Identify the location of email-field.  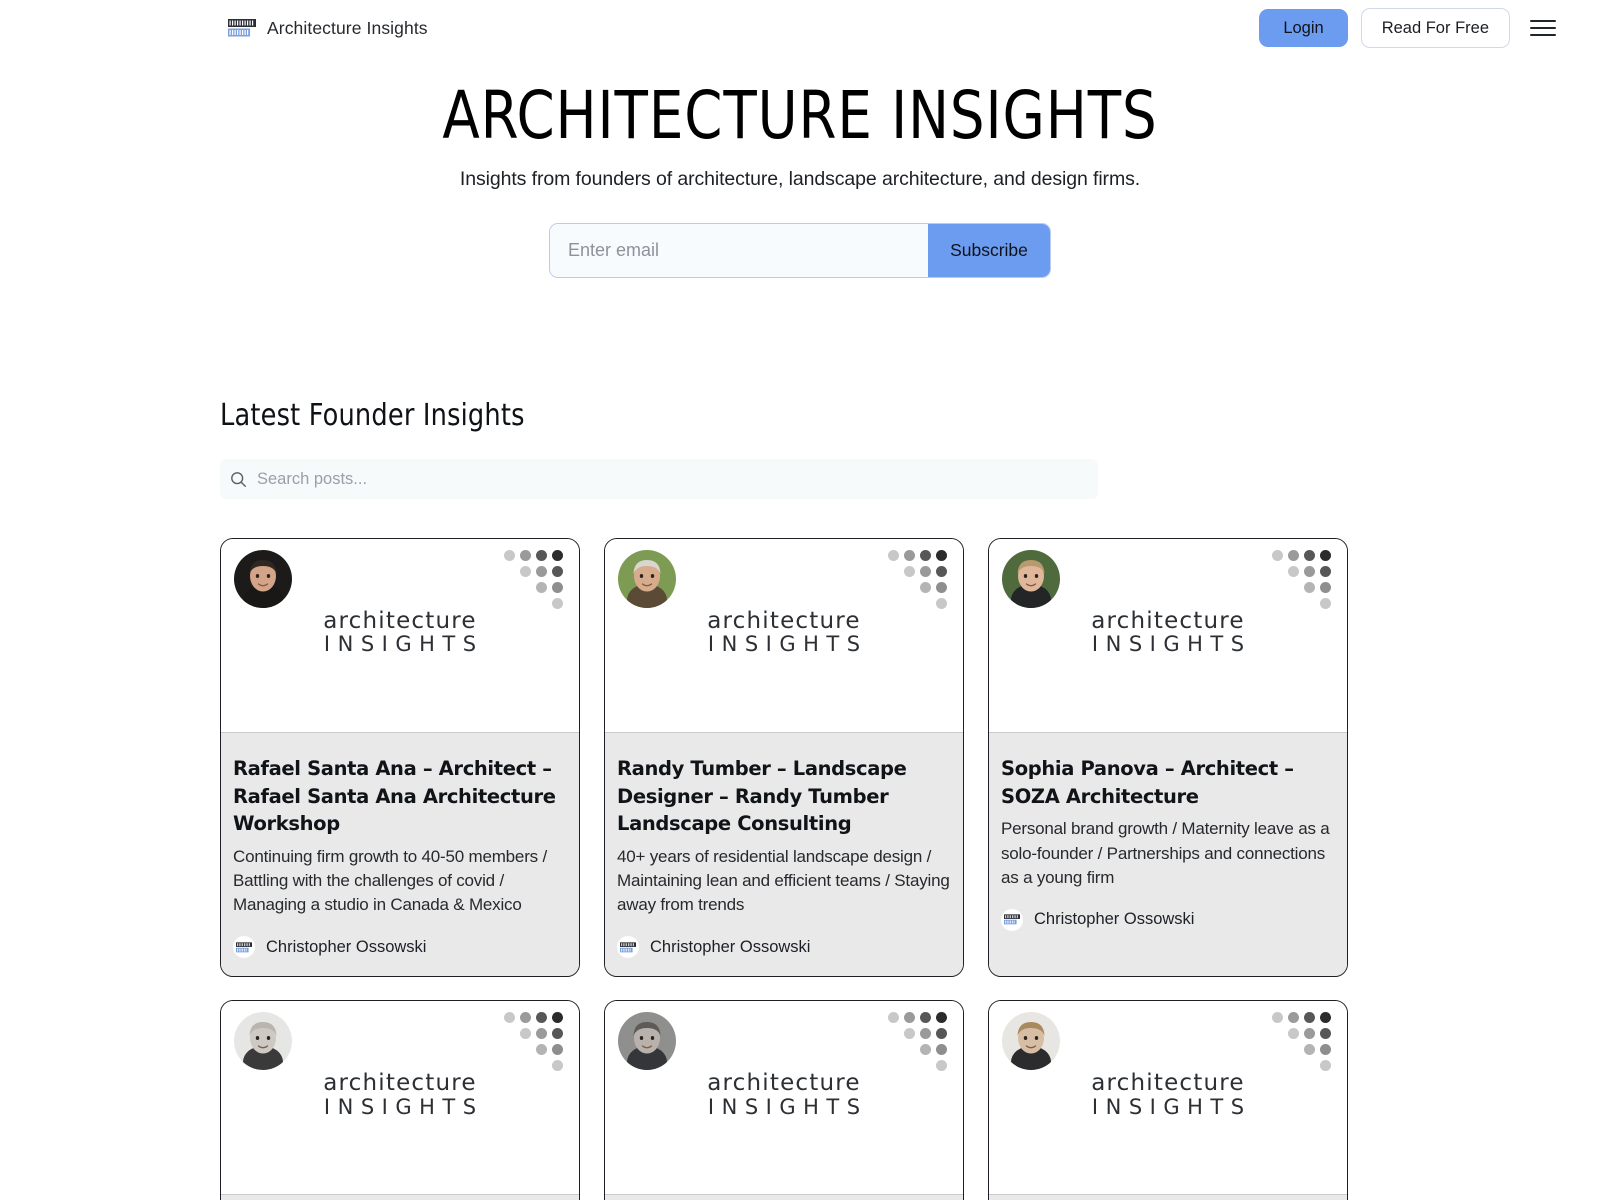
(739, 251).